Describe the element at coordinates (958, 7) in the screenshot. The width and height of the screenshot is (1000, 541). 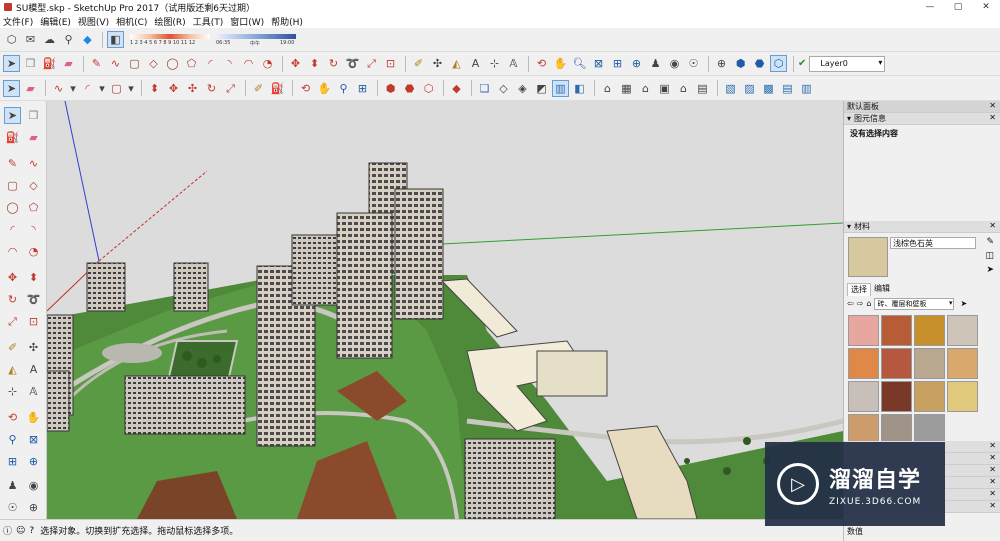
I see `maximize-button: ▢` at that location.